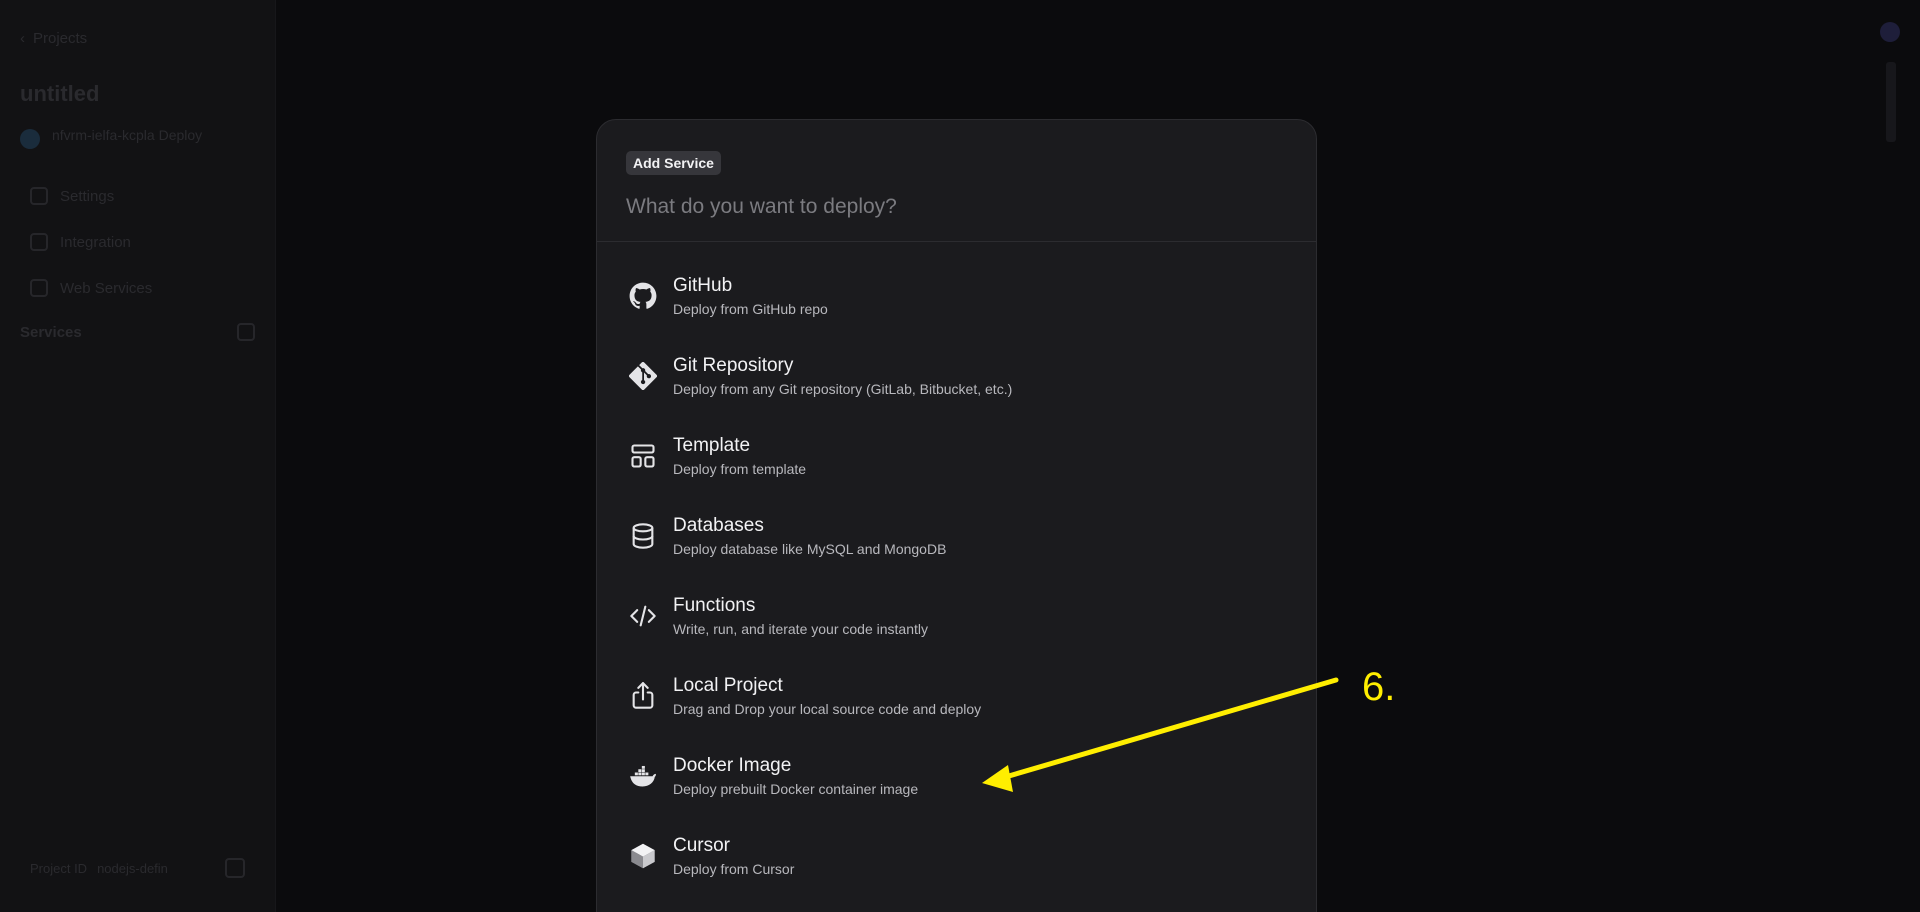  Describe the element at coordinates (643, 776) in the screenshot. I see `docker-icon` at that location.